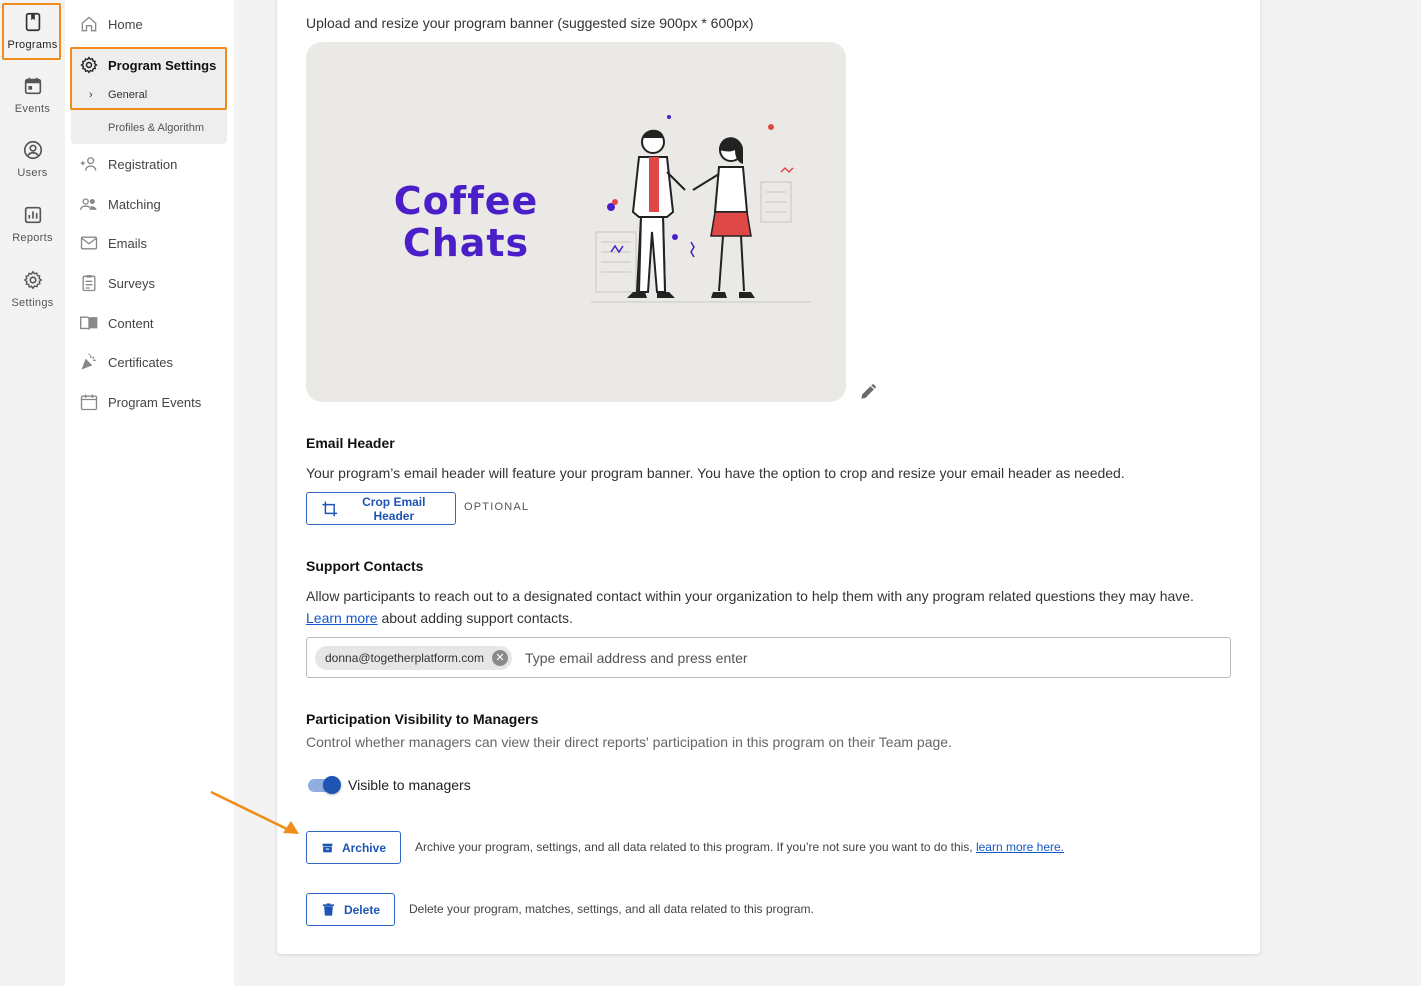 The height and width of the screenshot is (986, 1421). Describe the element at coordinates (868, 392) in the screenshot. I see `edit-pencil-icon` at that location.